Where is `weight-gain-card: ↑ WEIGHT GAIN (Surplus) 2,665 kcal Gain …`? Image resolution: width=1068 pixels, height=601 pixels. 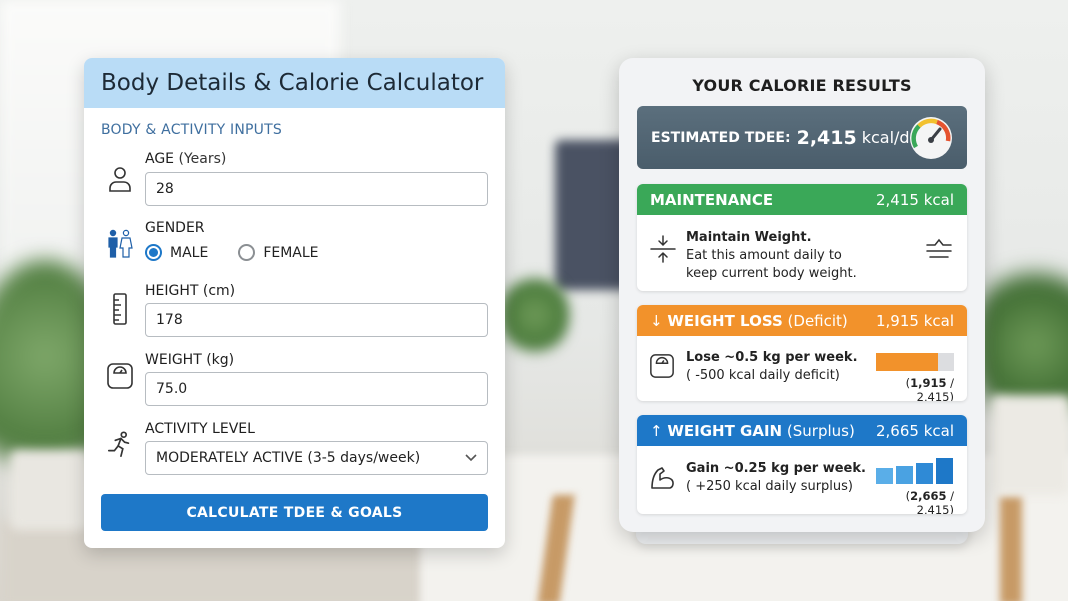
weight-gain-card: ↑ WEIGHT GAIN (Surplus) 2,665 kcal Gain … is located at coordinates (802, 464).